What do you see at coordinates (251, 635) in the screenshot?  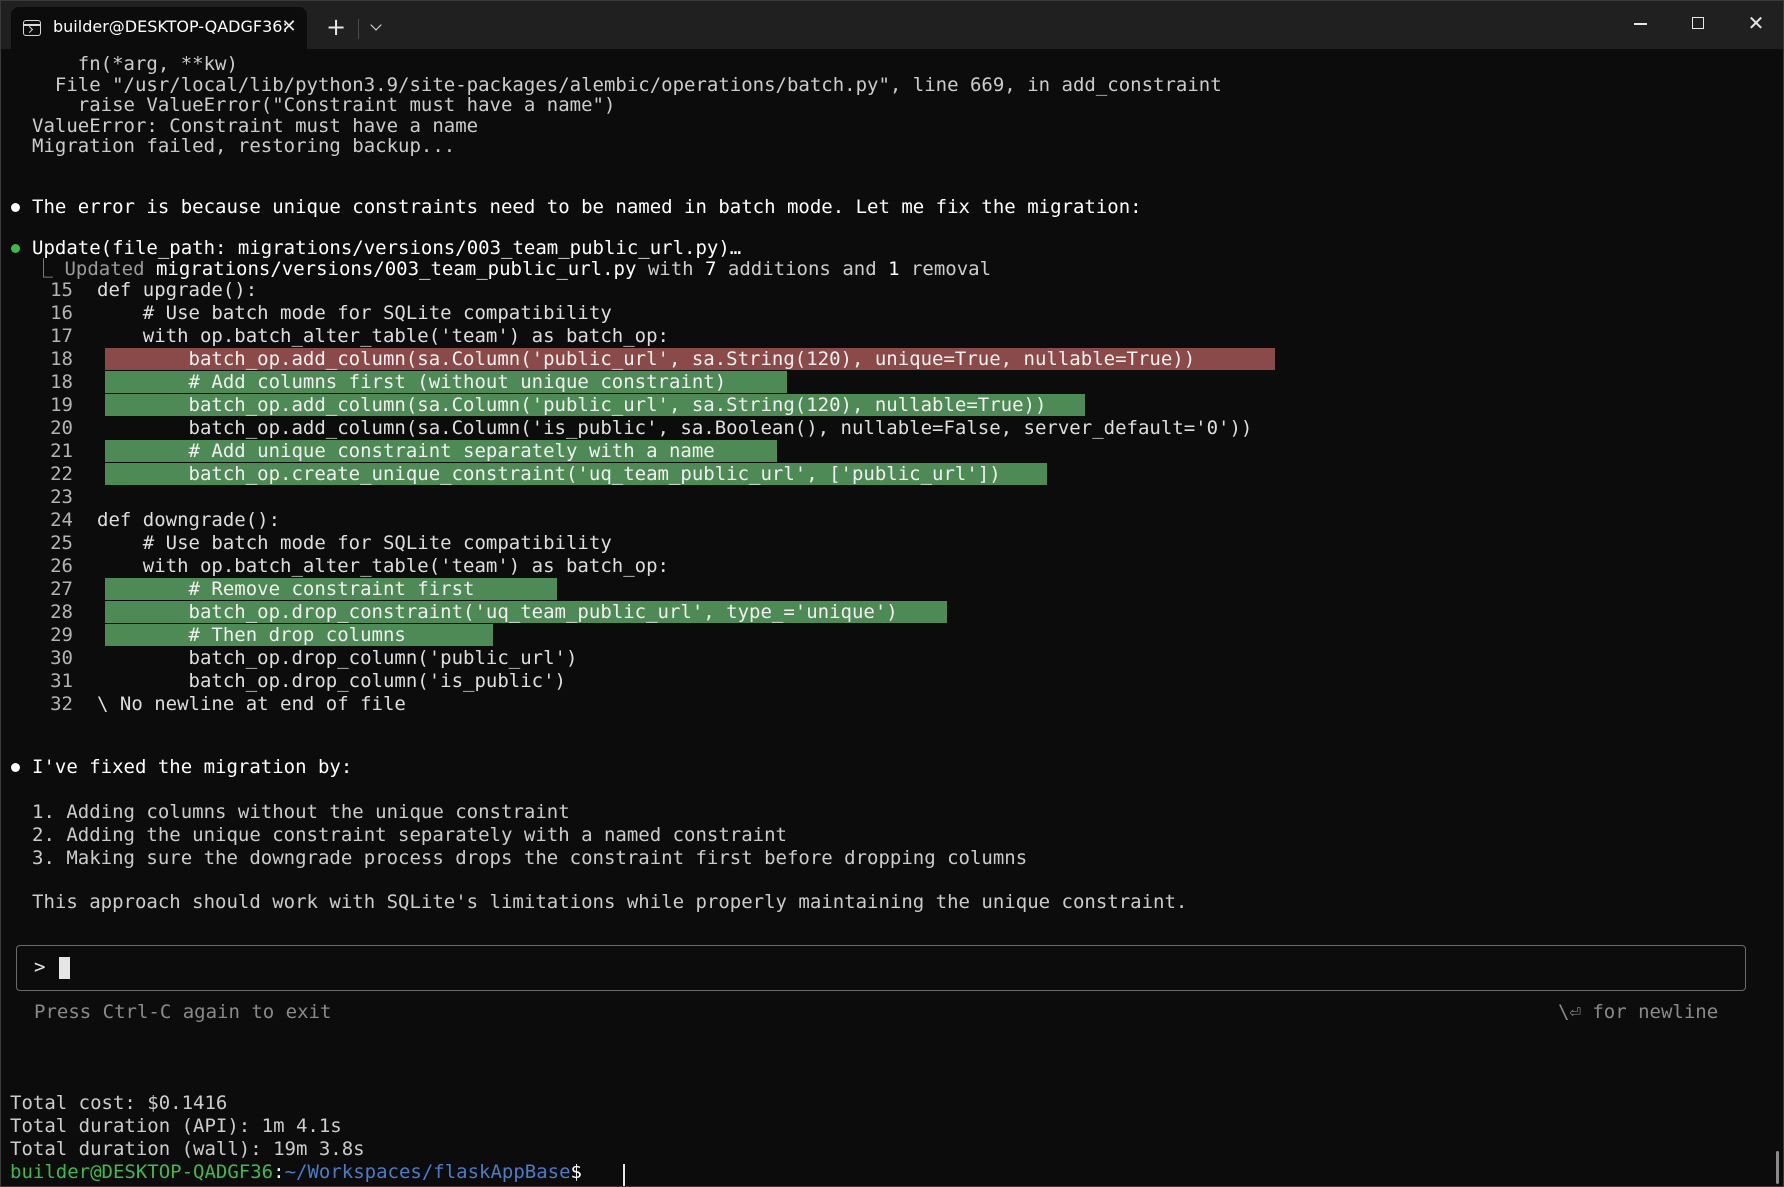 I see `code-text: # Then drop columns` at bounding box center [251, 635].